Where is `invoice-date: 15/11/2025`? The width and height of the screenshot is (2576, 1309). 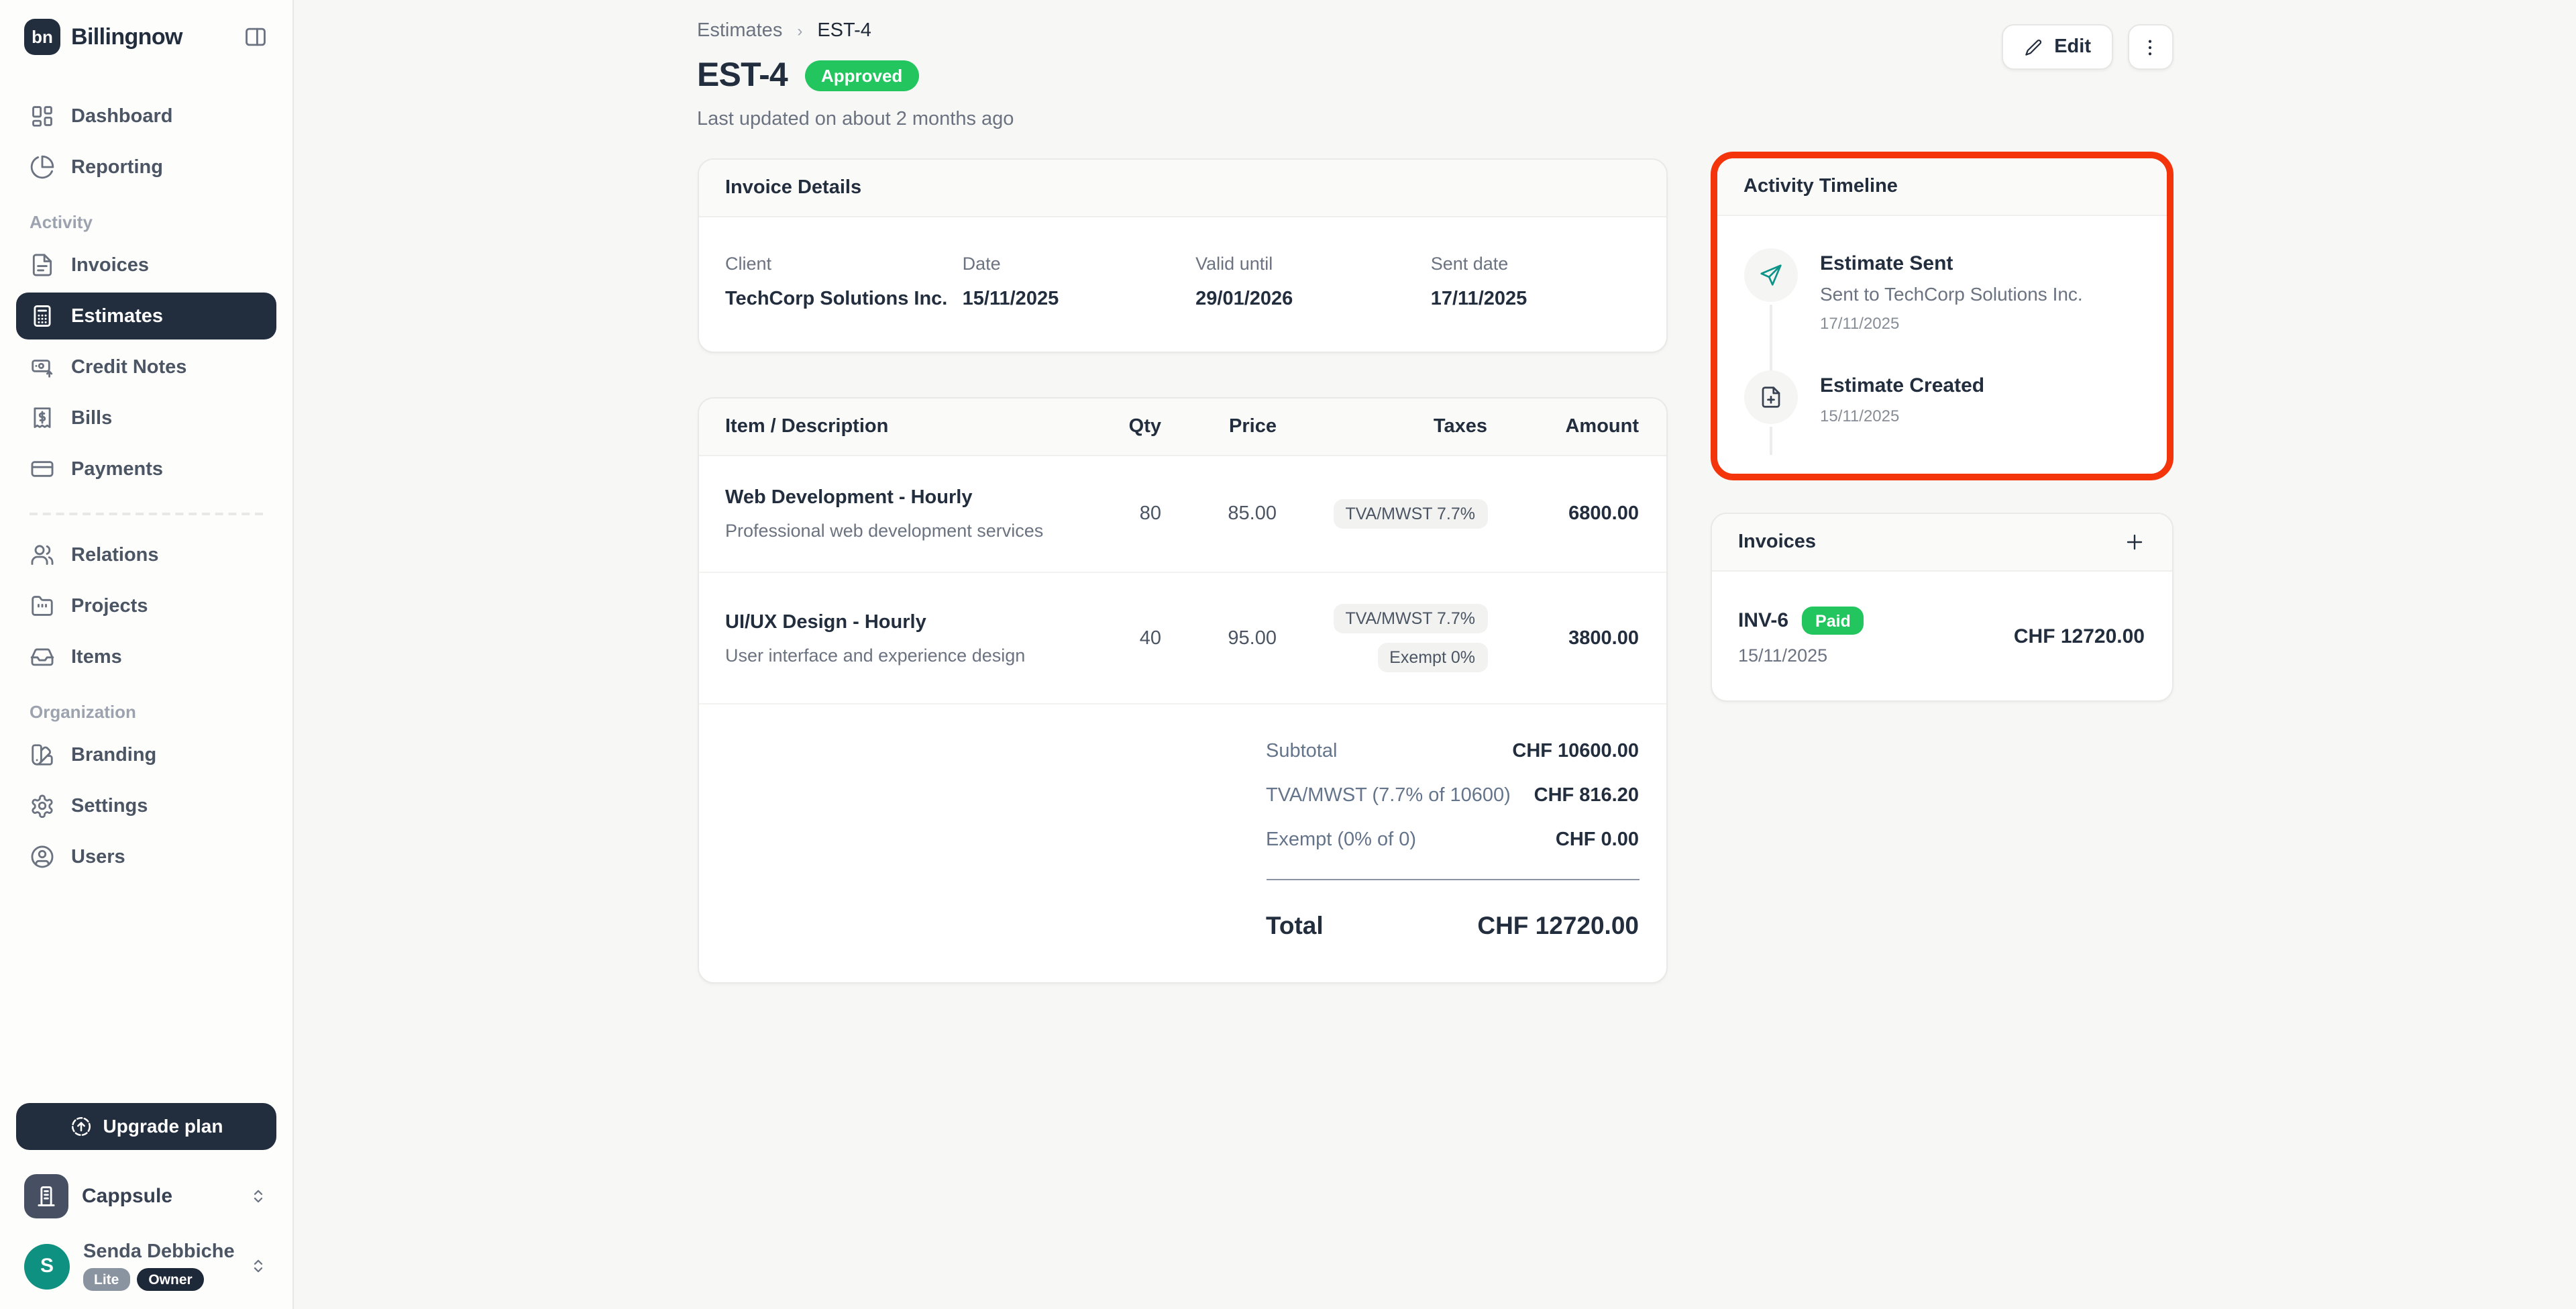
invoice-date: 15/11/2025 is located at coordinates (1783, 655).